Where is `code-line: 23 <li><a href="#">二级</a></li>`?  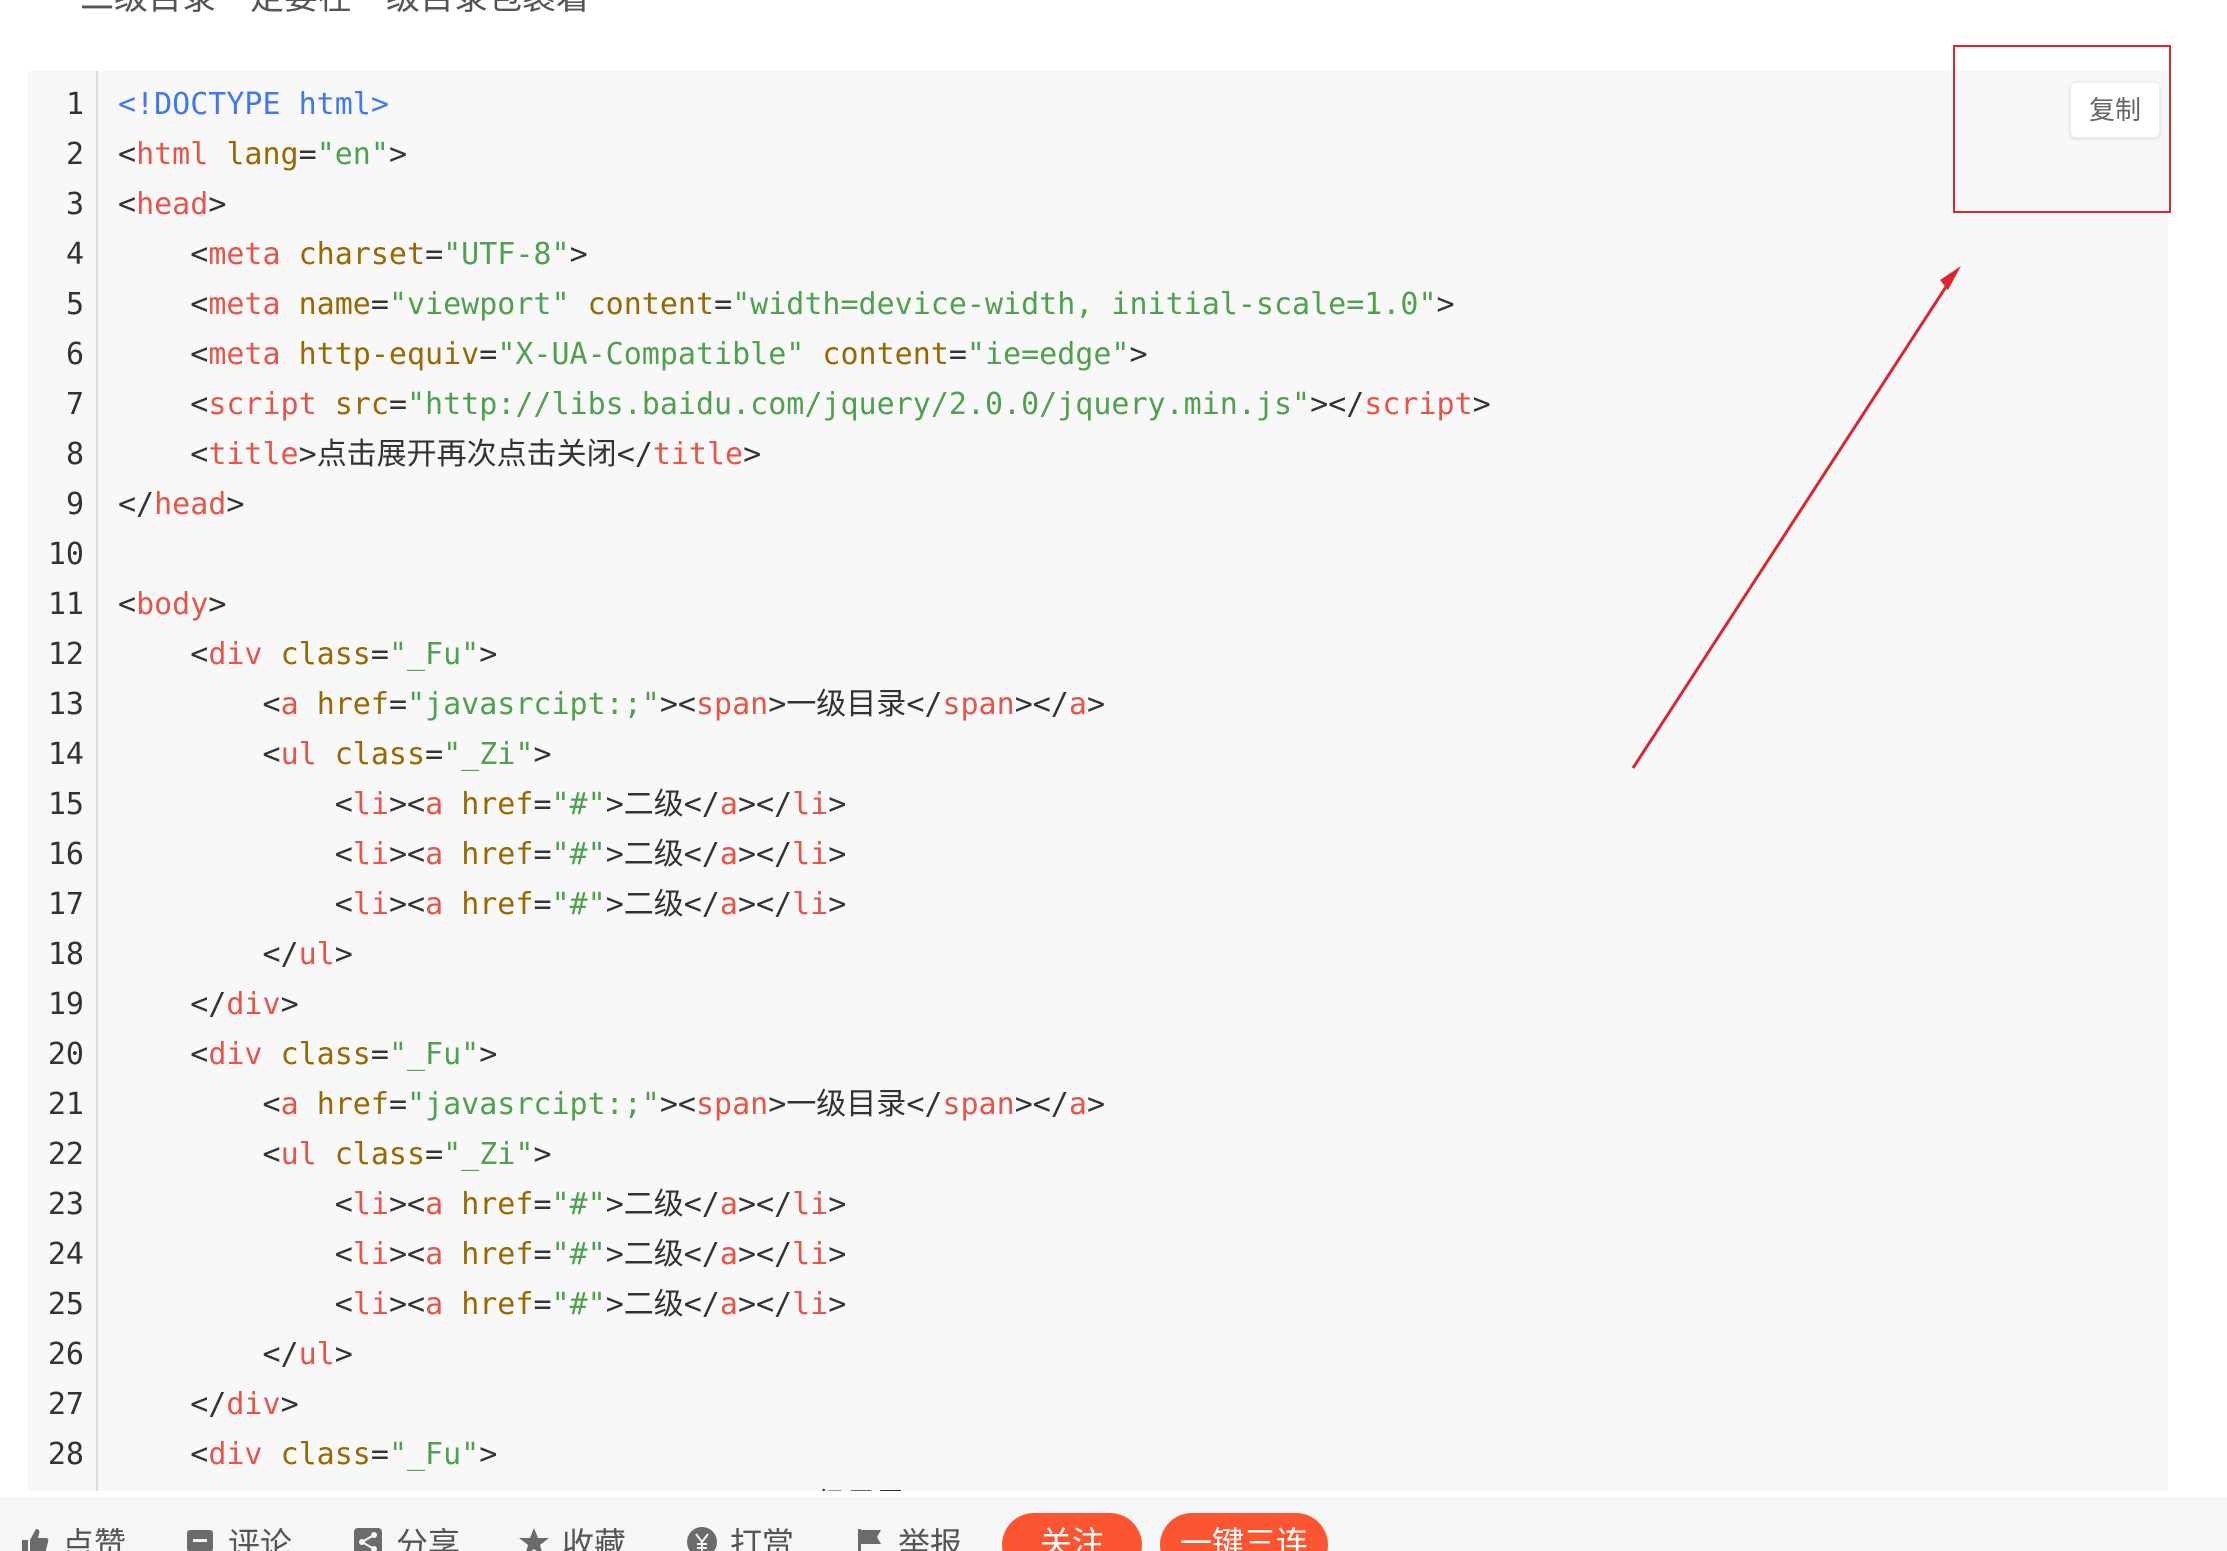
code-line: 23 <li><a href="#">二级</a></li> is located at coordinates (1098, 1205).